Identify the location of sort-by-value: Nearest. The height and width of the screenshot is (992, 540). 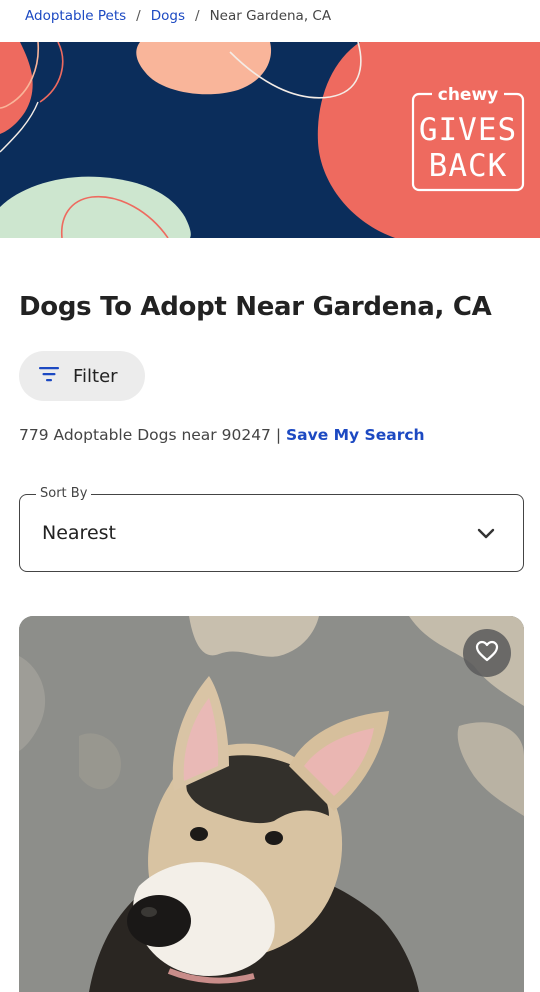
(79, 533).